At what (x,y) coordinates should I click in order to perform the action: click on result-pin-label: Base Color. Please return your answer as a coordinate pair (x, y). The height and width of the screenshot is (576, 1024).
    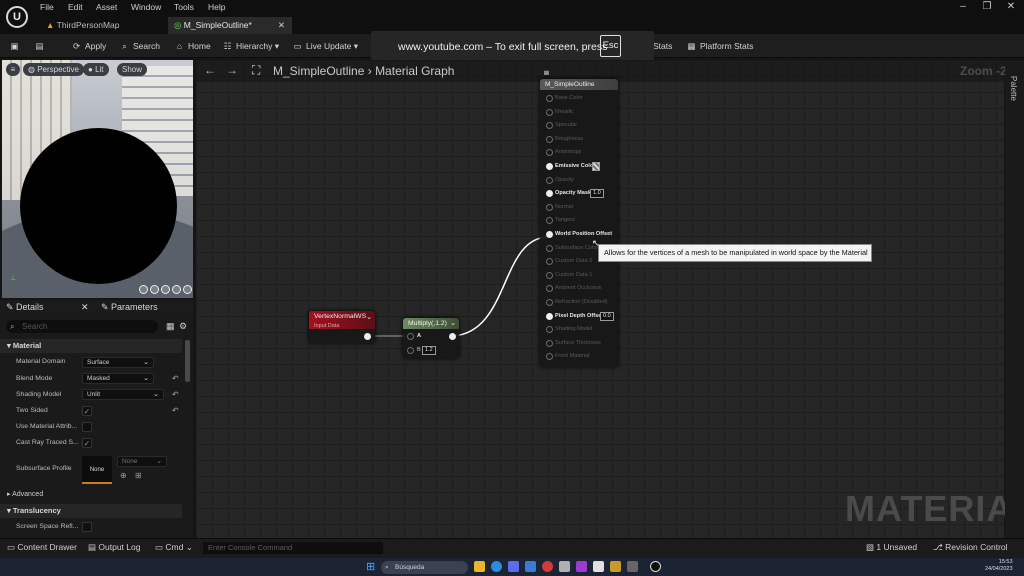
    Looking at the image, I should click on (569, 98).